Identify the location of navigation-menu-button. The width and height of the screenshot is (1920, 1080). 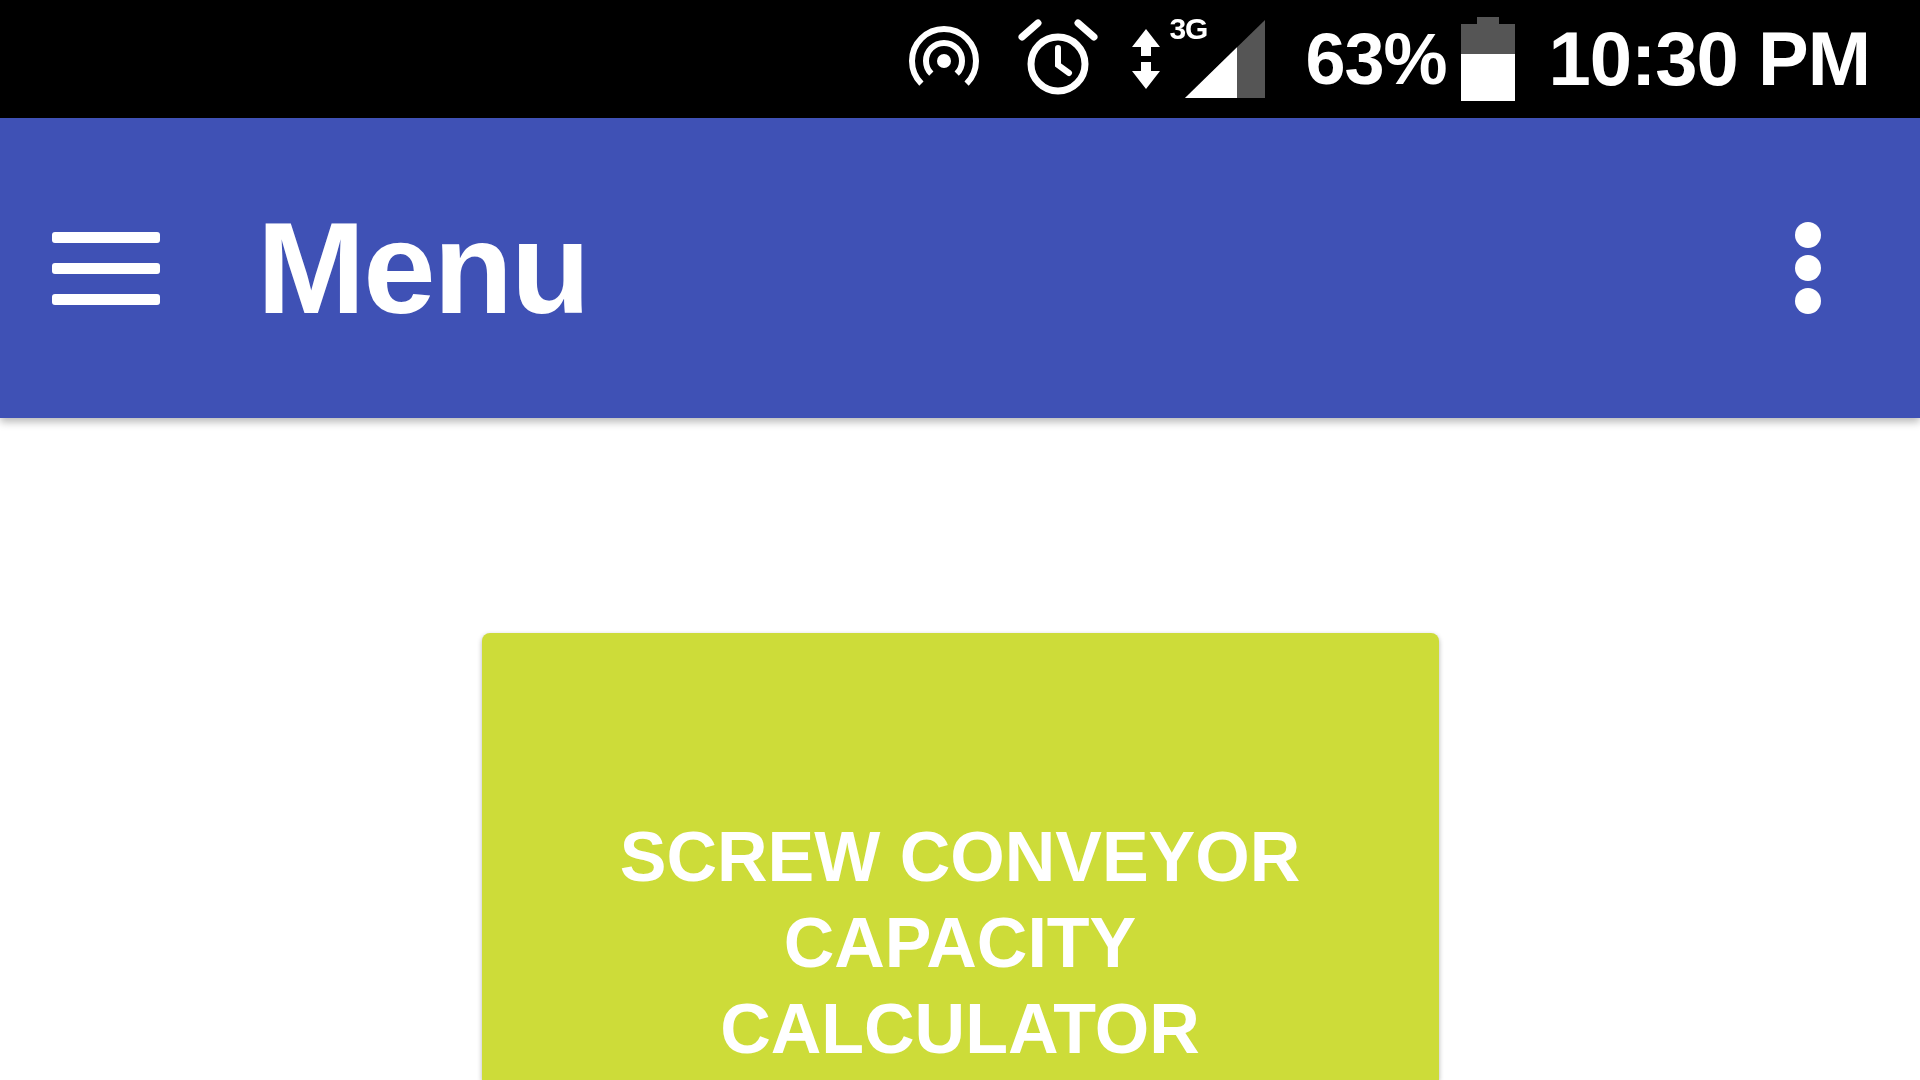
(106, 268).